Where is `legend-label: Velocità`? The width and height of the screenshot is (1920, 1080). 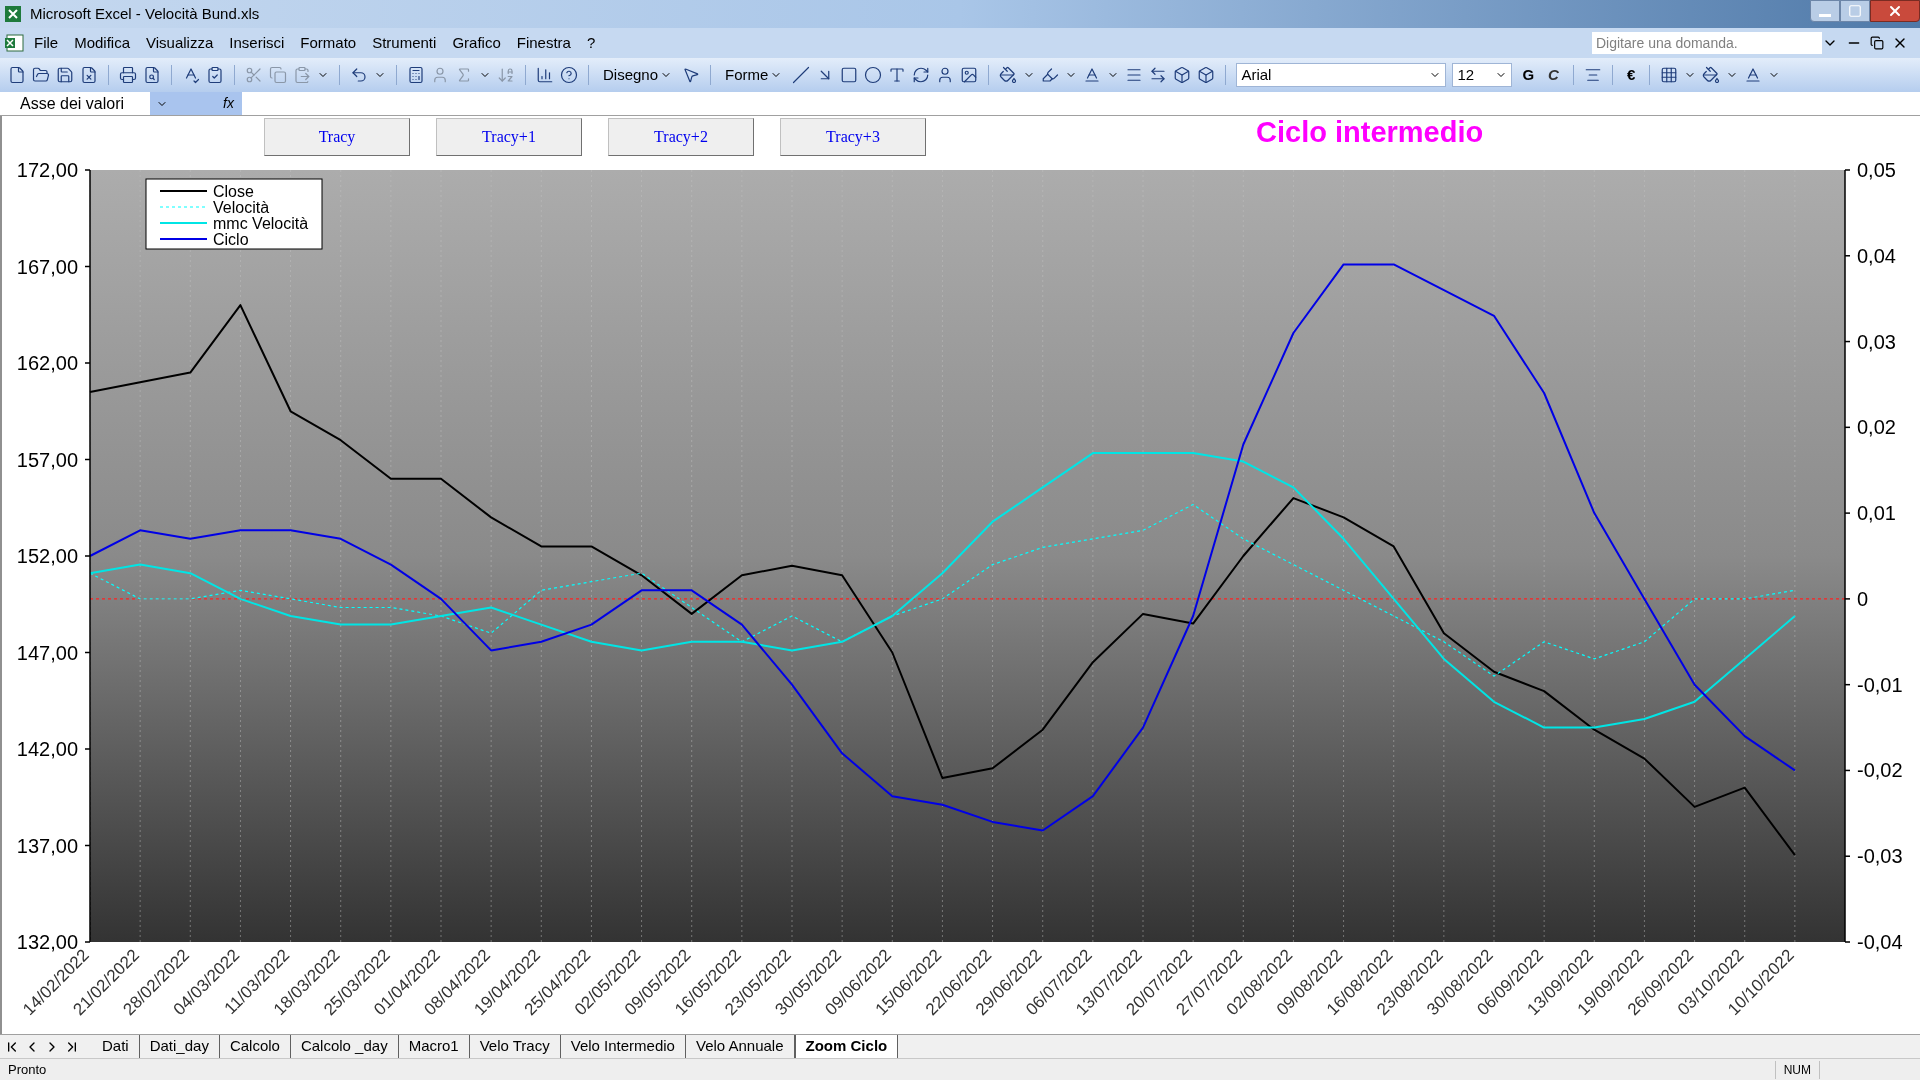
legend-label: Velocità is located at coordinates (241, 207).